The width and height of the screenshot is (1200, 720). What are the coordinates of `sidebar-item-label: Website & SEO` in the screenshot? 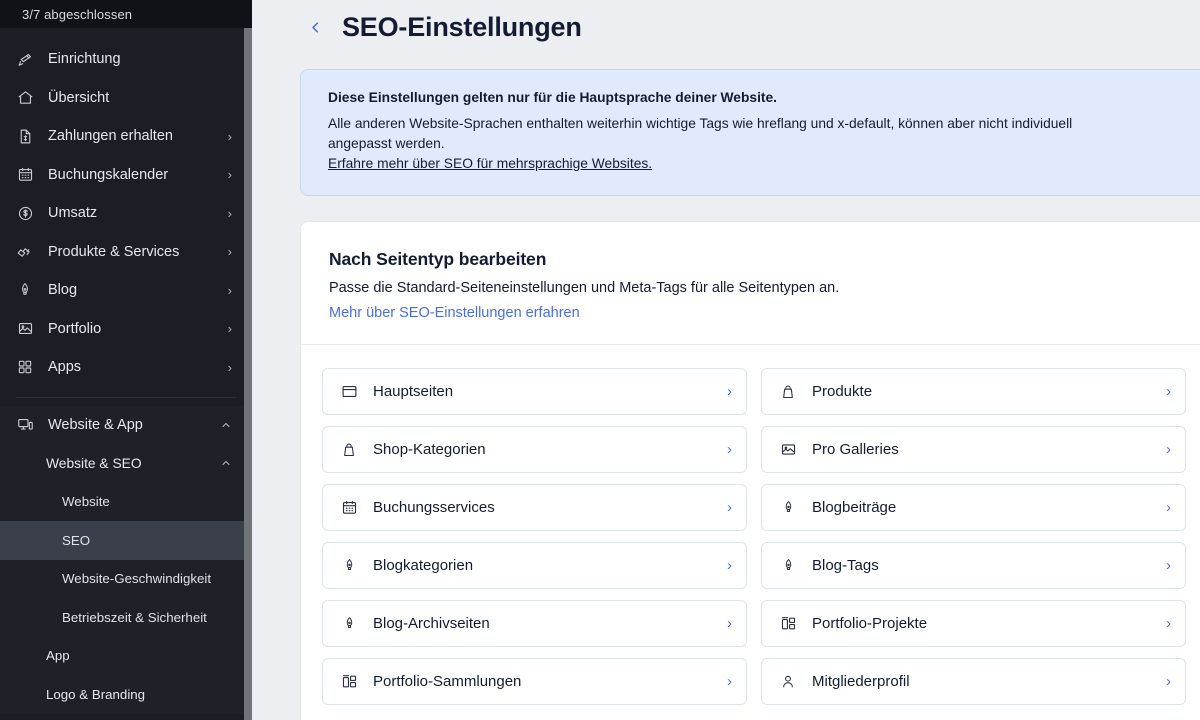 It's located at (94, 463).